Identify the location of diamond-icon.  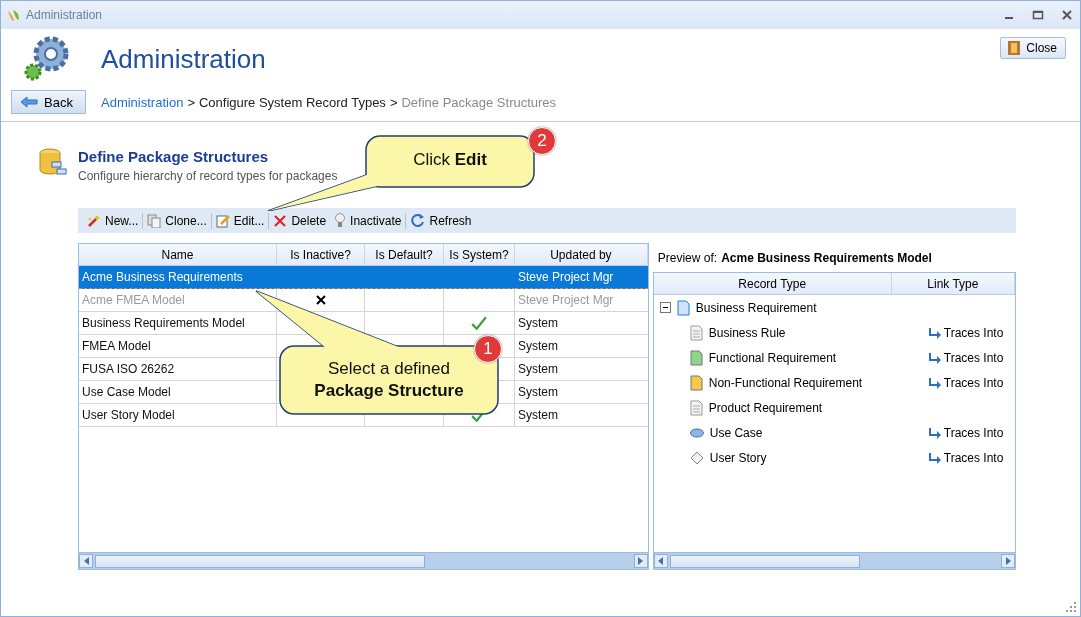
(696, 457).